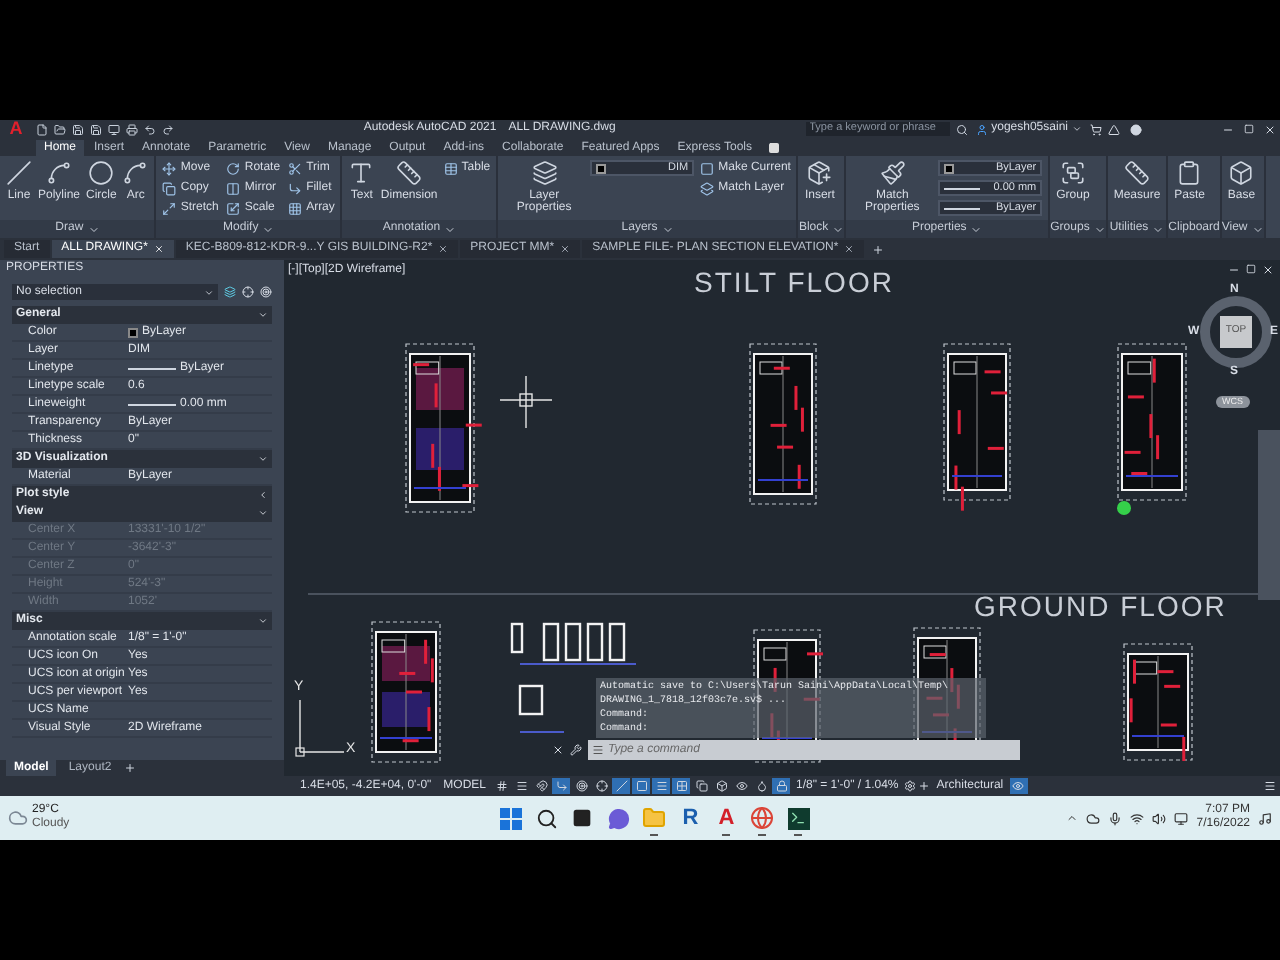 The height and width of the screenshot is (960, 1280). Describe the element at coordinates (320, 728) in the screenshot. I see `ucs-icon` at that location.